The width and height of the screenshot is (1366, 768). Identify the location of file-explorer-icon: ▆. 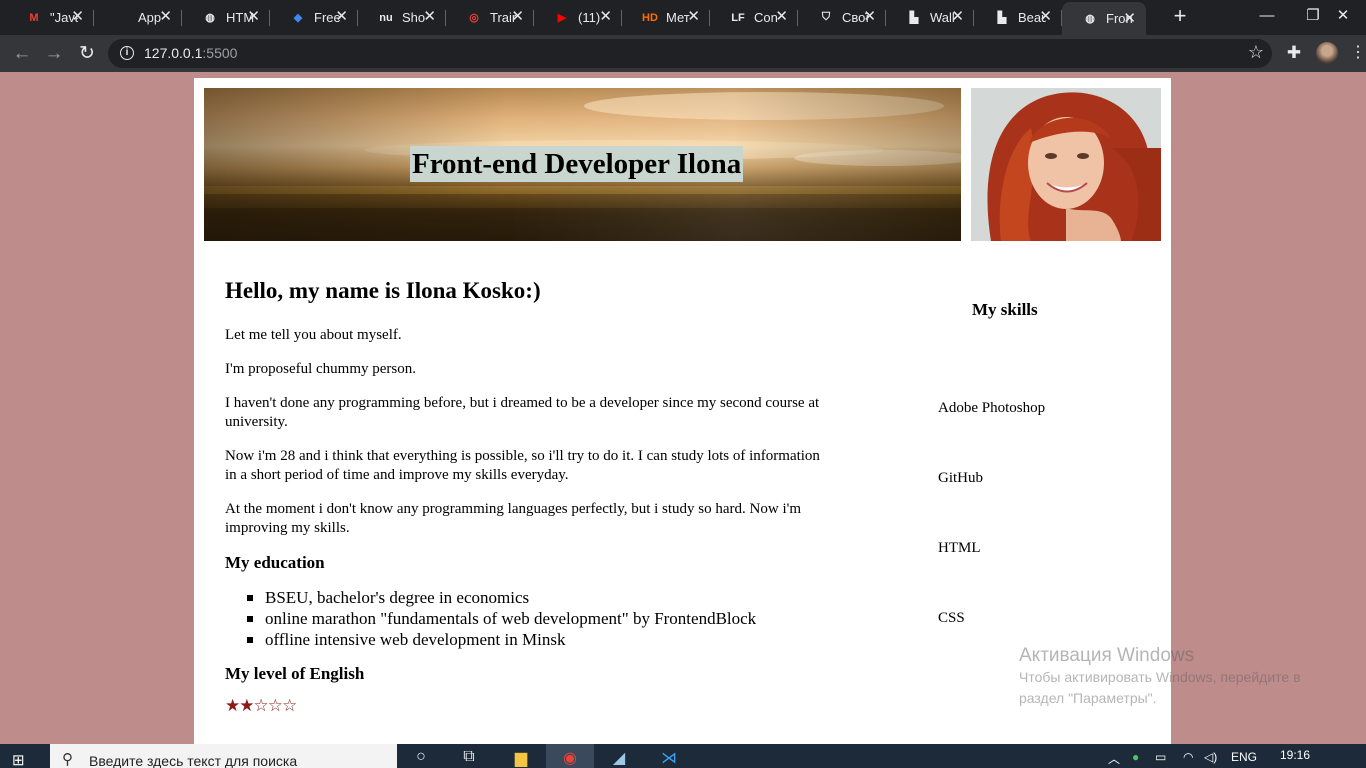
(521, 758).